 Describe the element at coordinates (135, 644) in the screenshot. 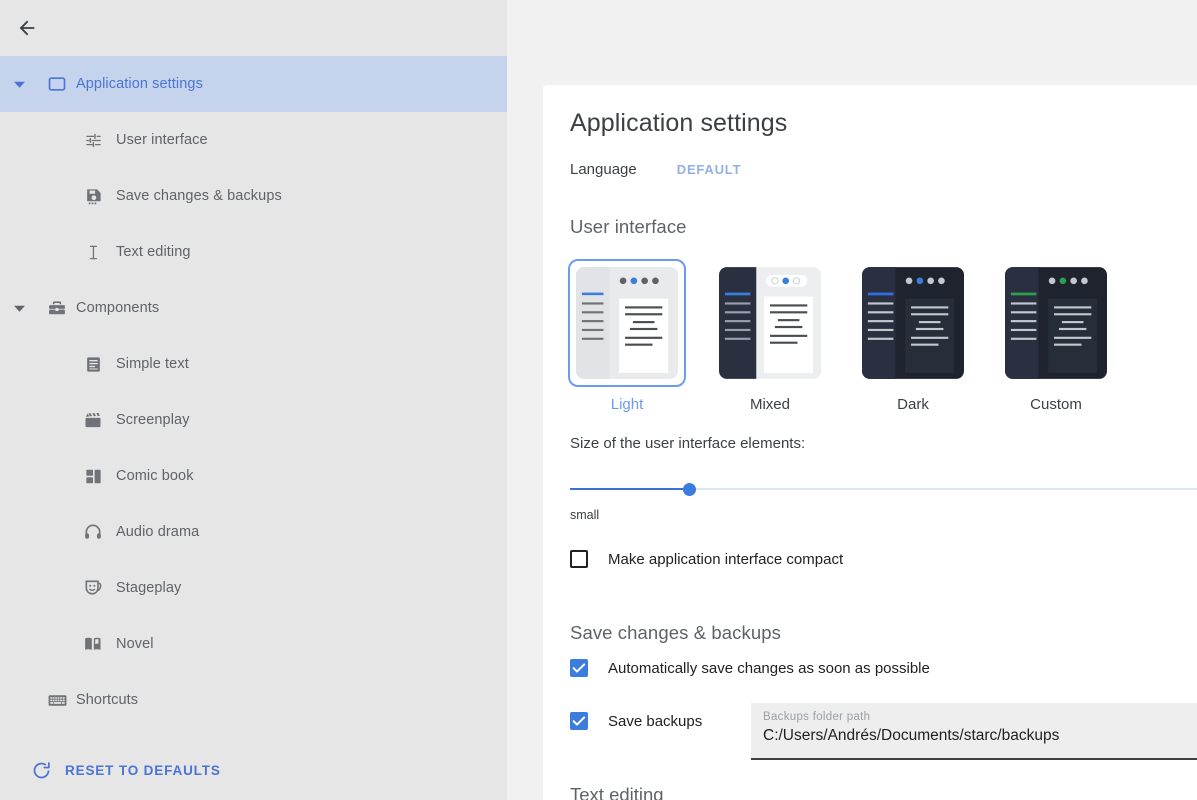

I see `sidebar-item-label: Novel` at that location.